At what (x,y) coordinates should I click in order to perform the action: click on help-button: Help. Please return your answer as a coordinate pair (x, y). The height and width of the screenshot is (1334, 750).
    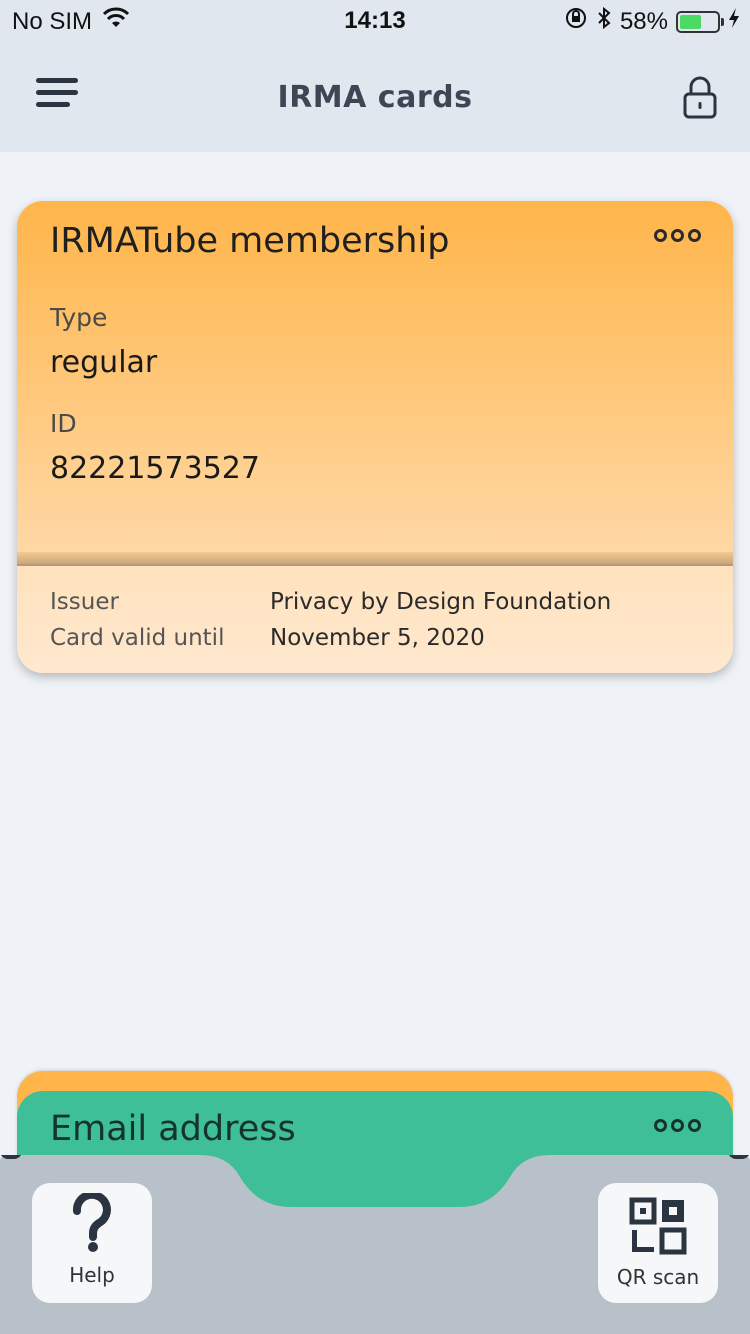
    Looking at the image, I should click on (92, 1243).